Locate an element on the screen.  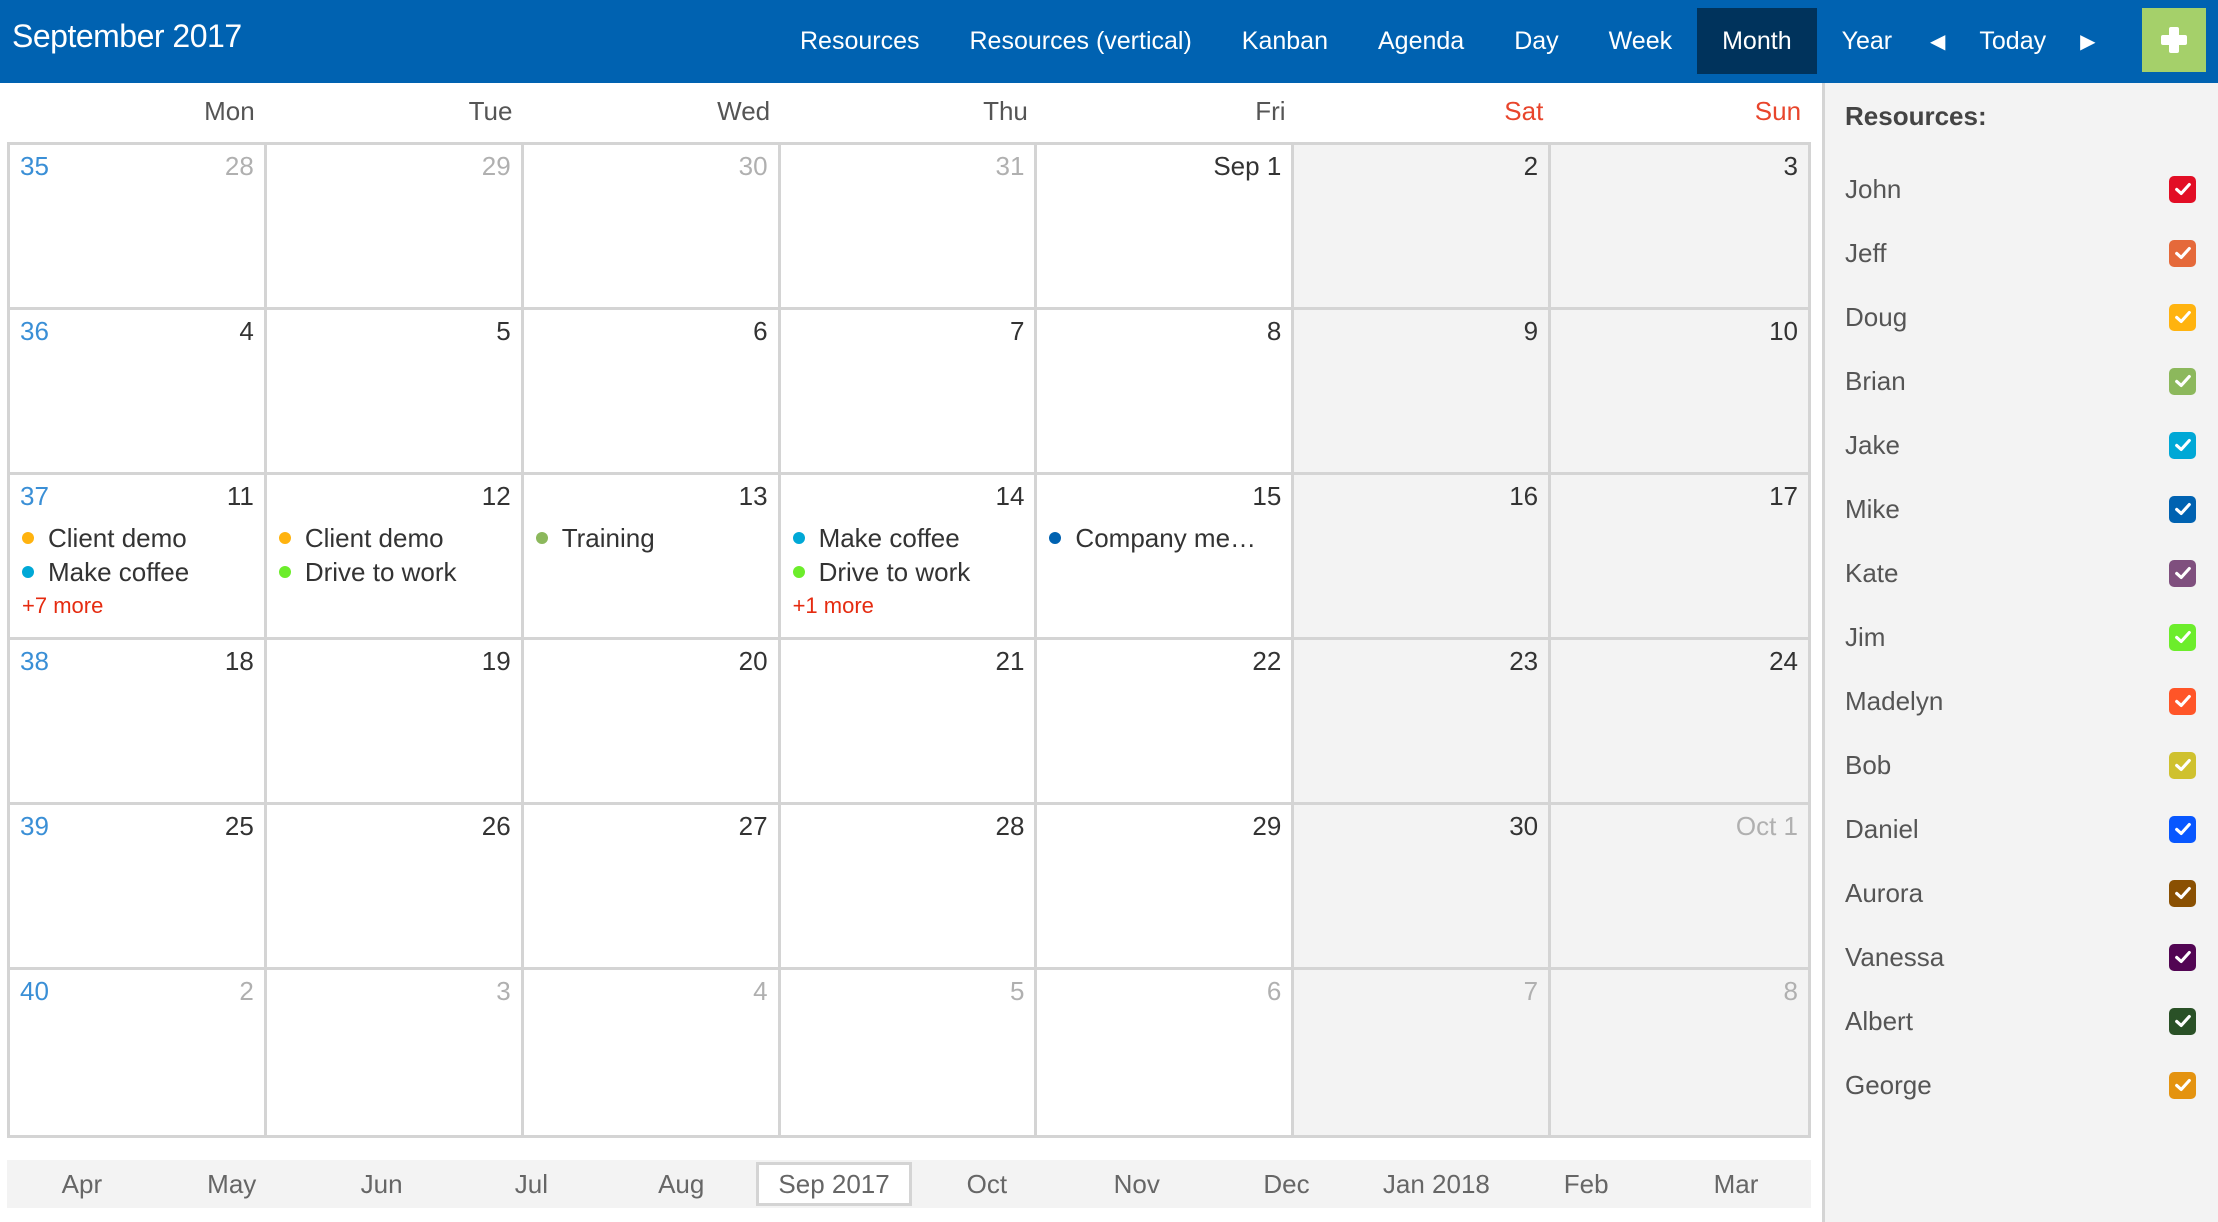
day-cell: 23 is located at coordinates (1423, 722).